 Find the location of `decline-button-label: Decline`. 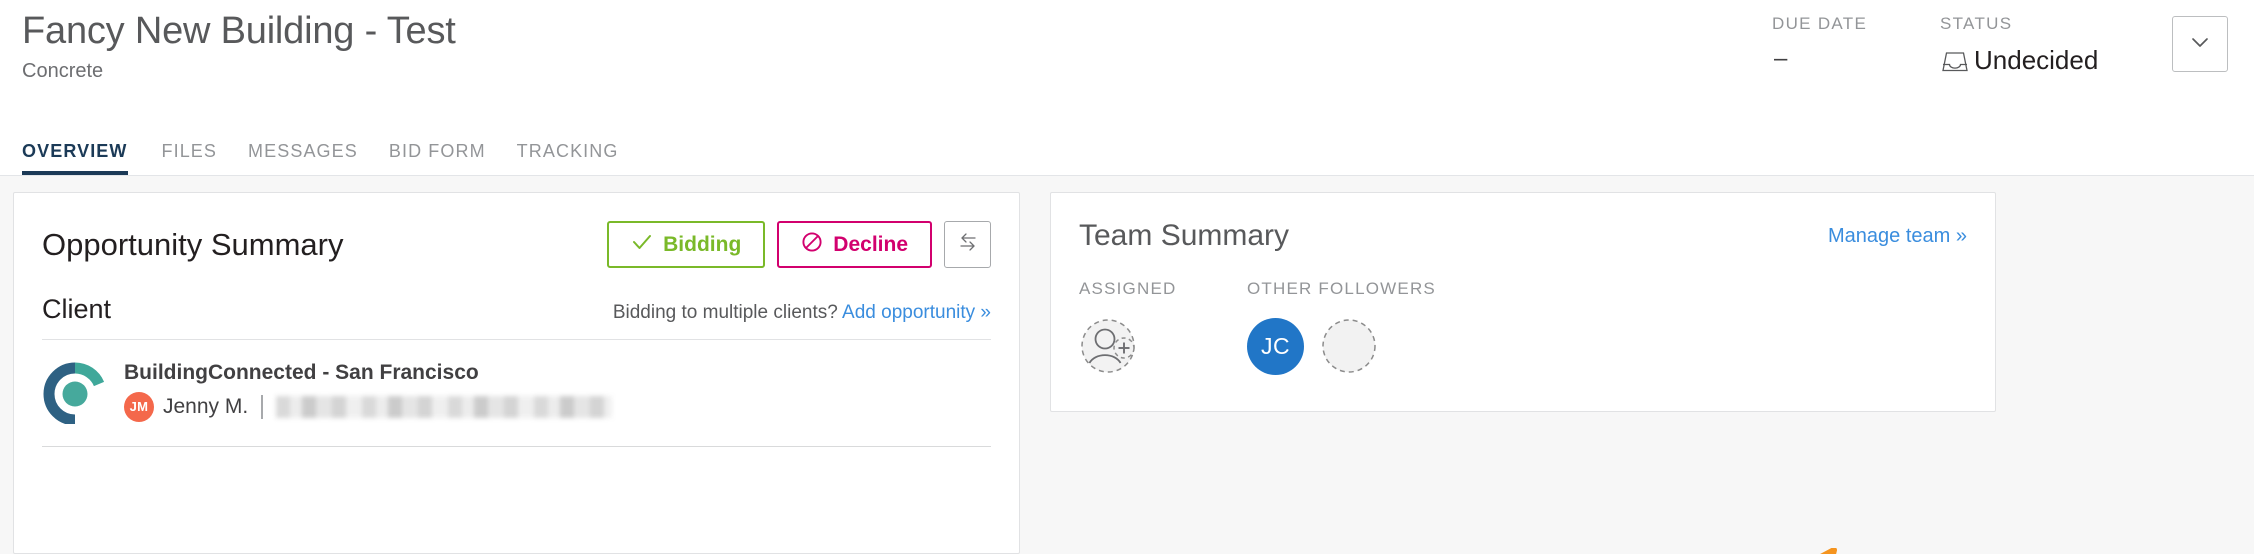

decline-button-label: Decline is located at coordinates (870, 244).